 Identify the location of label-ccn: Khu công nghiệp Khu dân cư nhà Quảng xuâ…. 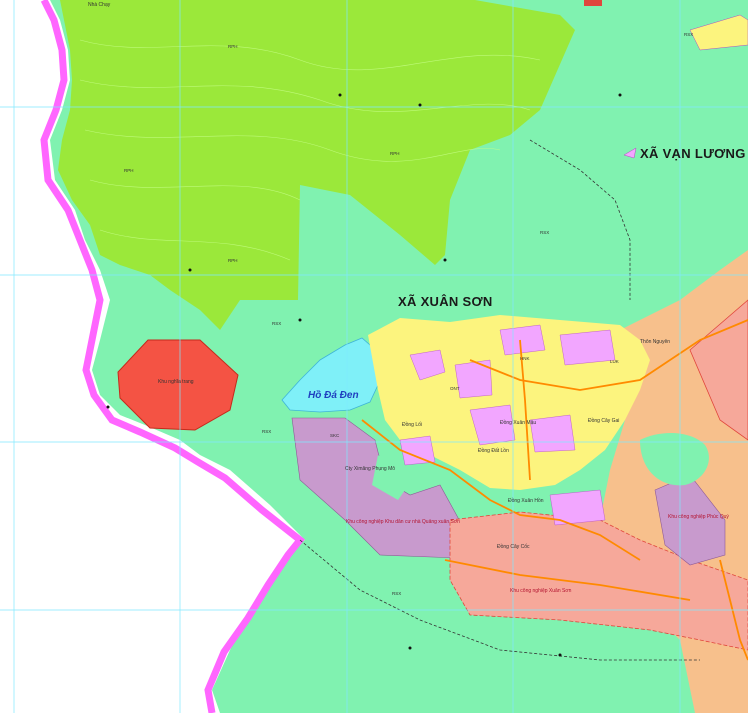
(403, 522).